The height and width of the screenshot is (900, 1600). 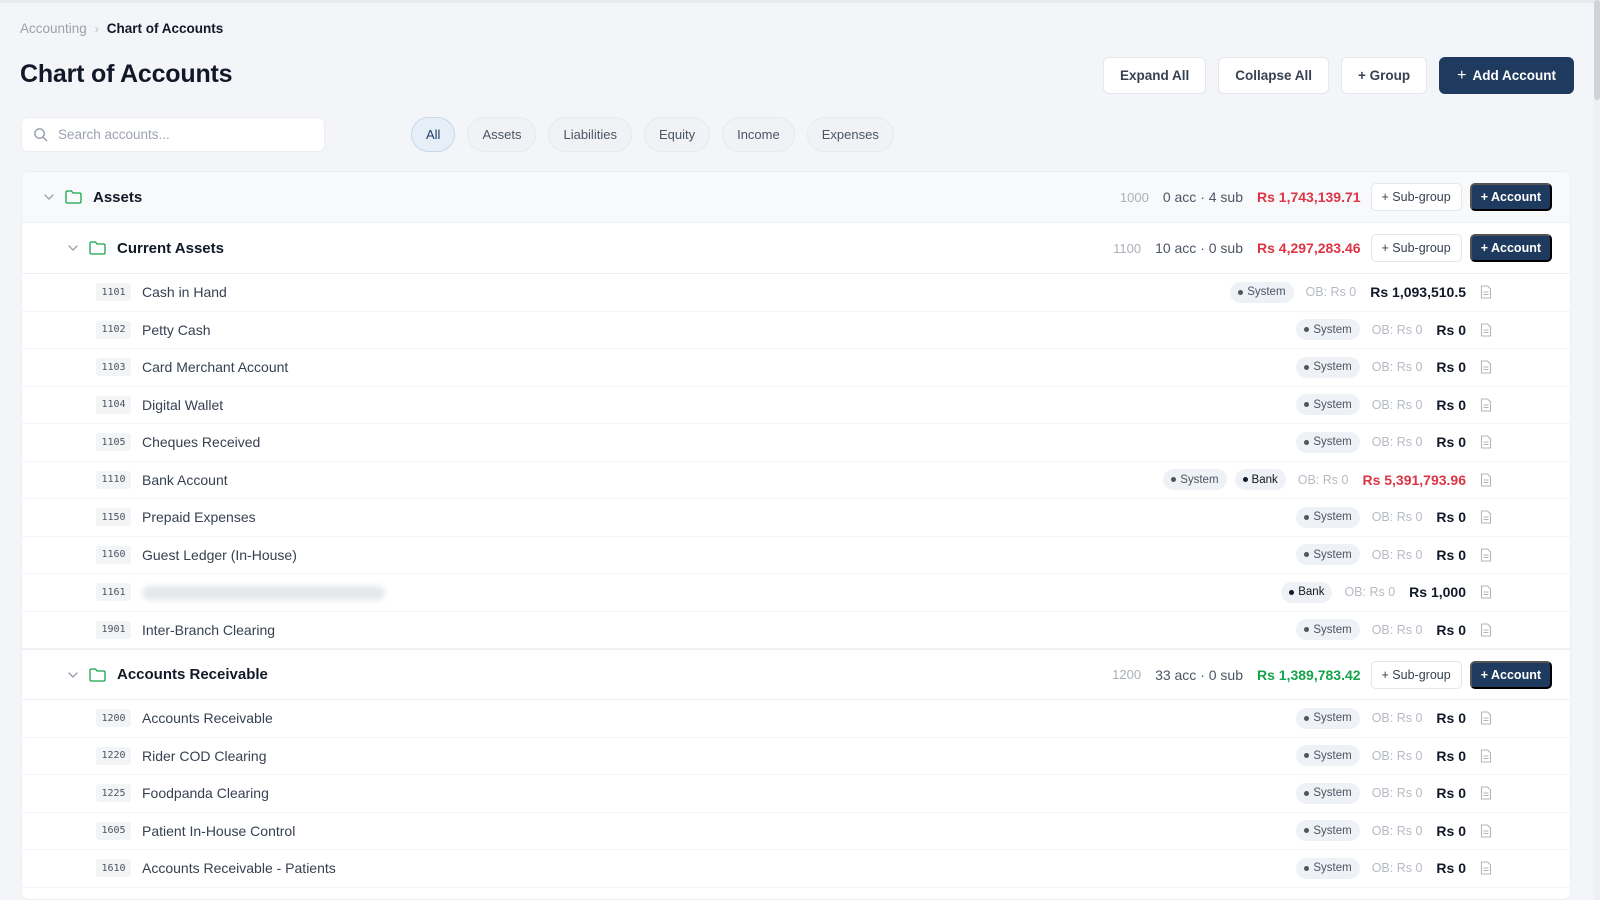 What do you see at coordinates (433, 134) in the screenshot?
I see `filter-all: All` at bounding box center [433, 134].